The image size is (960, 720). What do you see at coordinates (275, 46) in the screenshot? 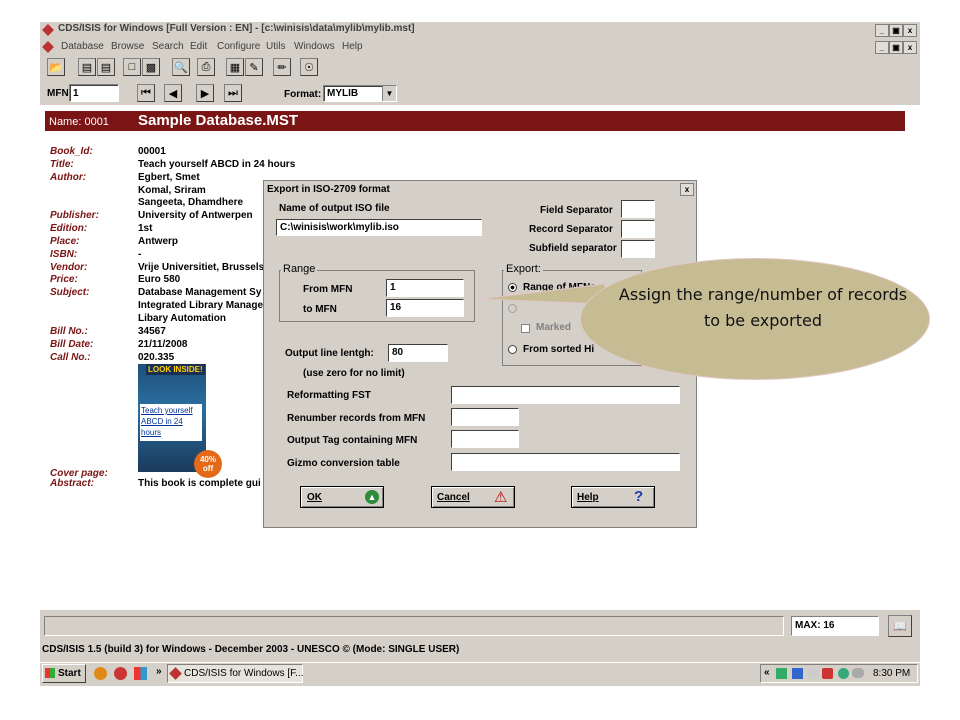
I see `menu-utils: Utils` at bounding box center [275, 46].